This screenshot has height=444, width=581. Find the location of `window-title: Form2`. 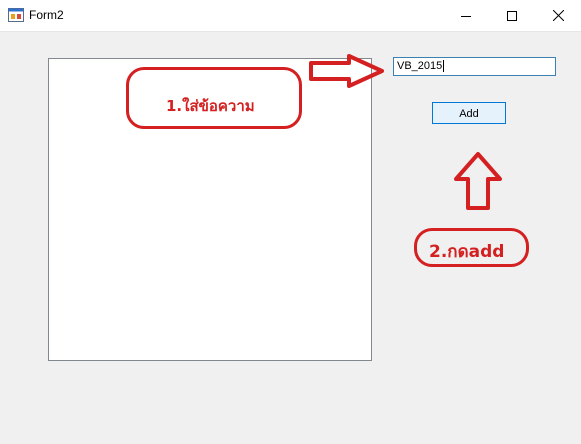

window-title: Form2 is located at coordinates (46, 15).